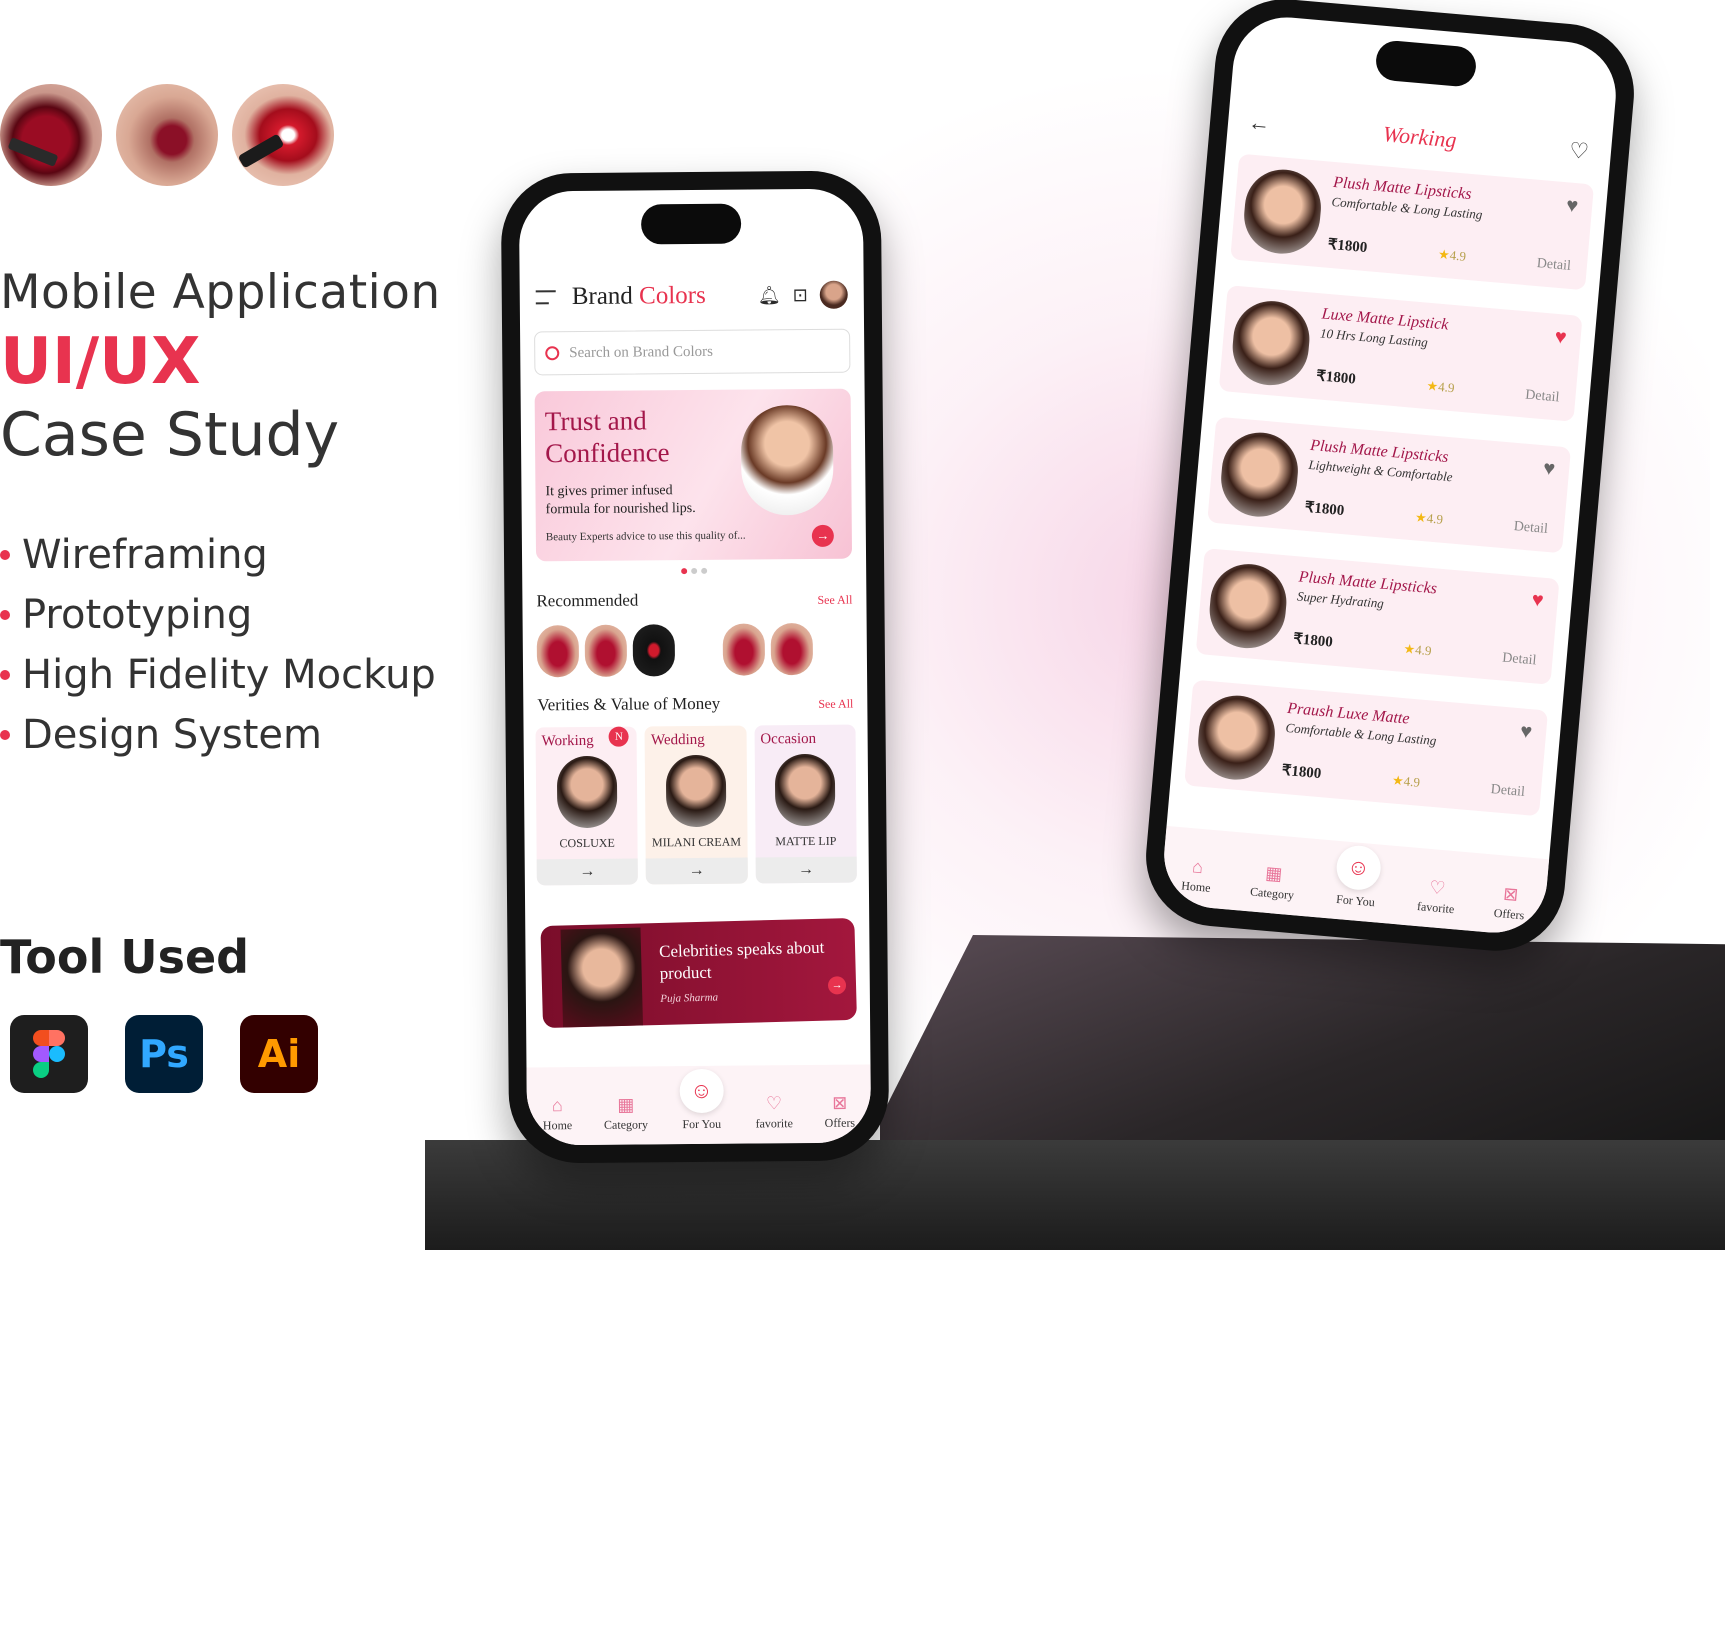 The width and height of the screenshot is (1730, 1651). I want to click on photoshop-icon: Ps, so click(164, 1054).